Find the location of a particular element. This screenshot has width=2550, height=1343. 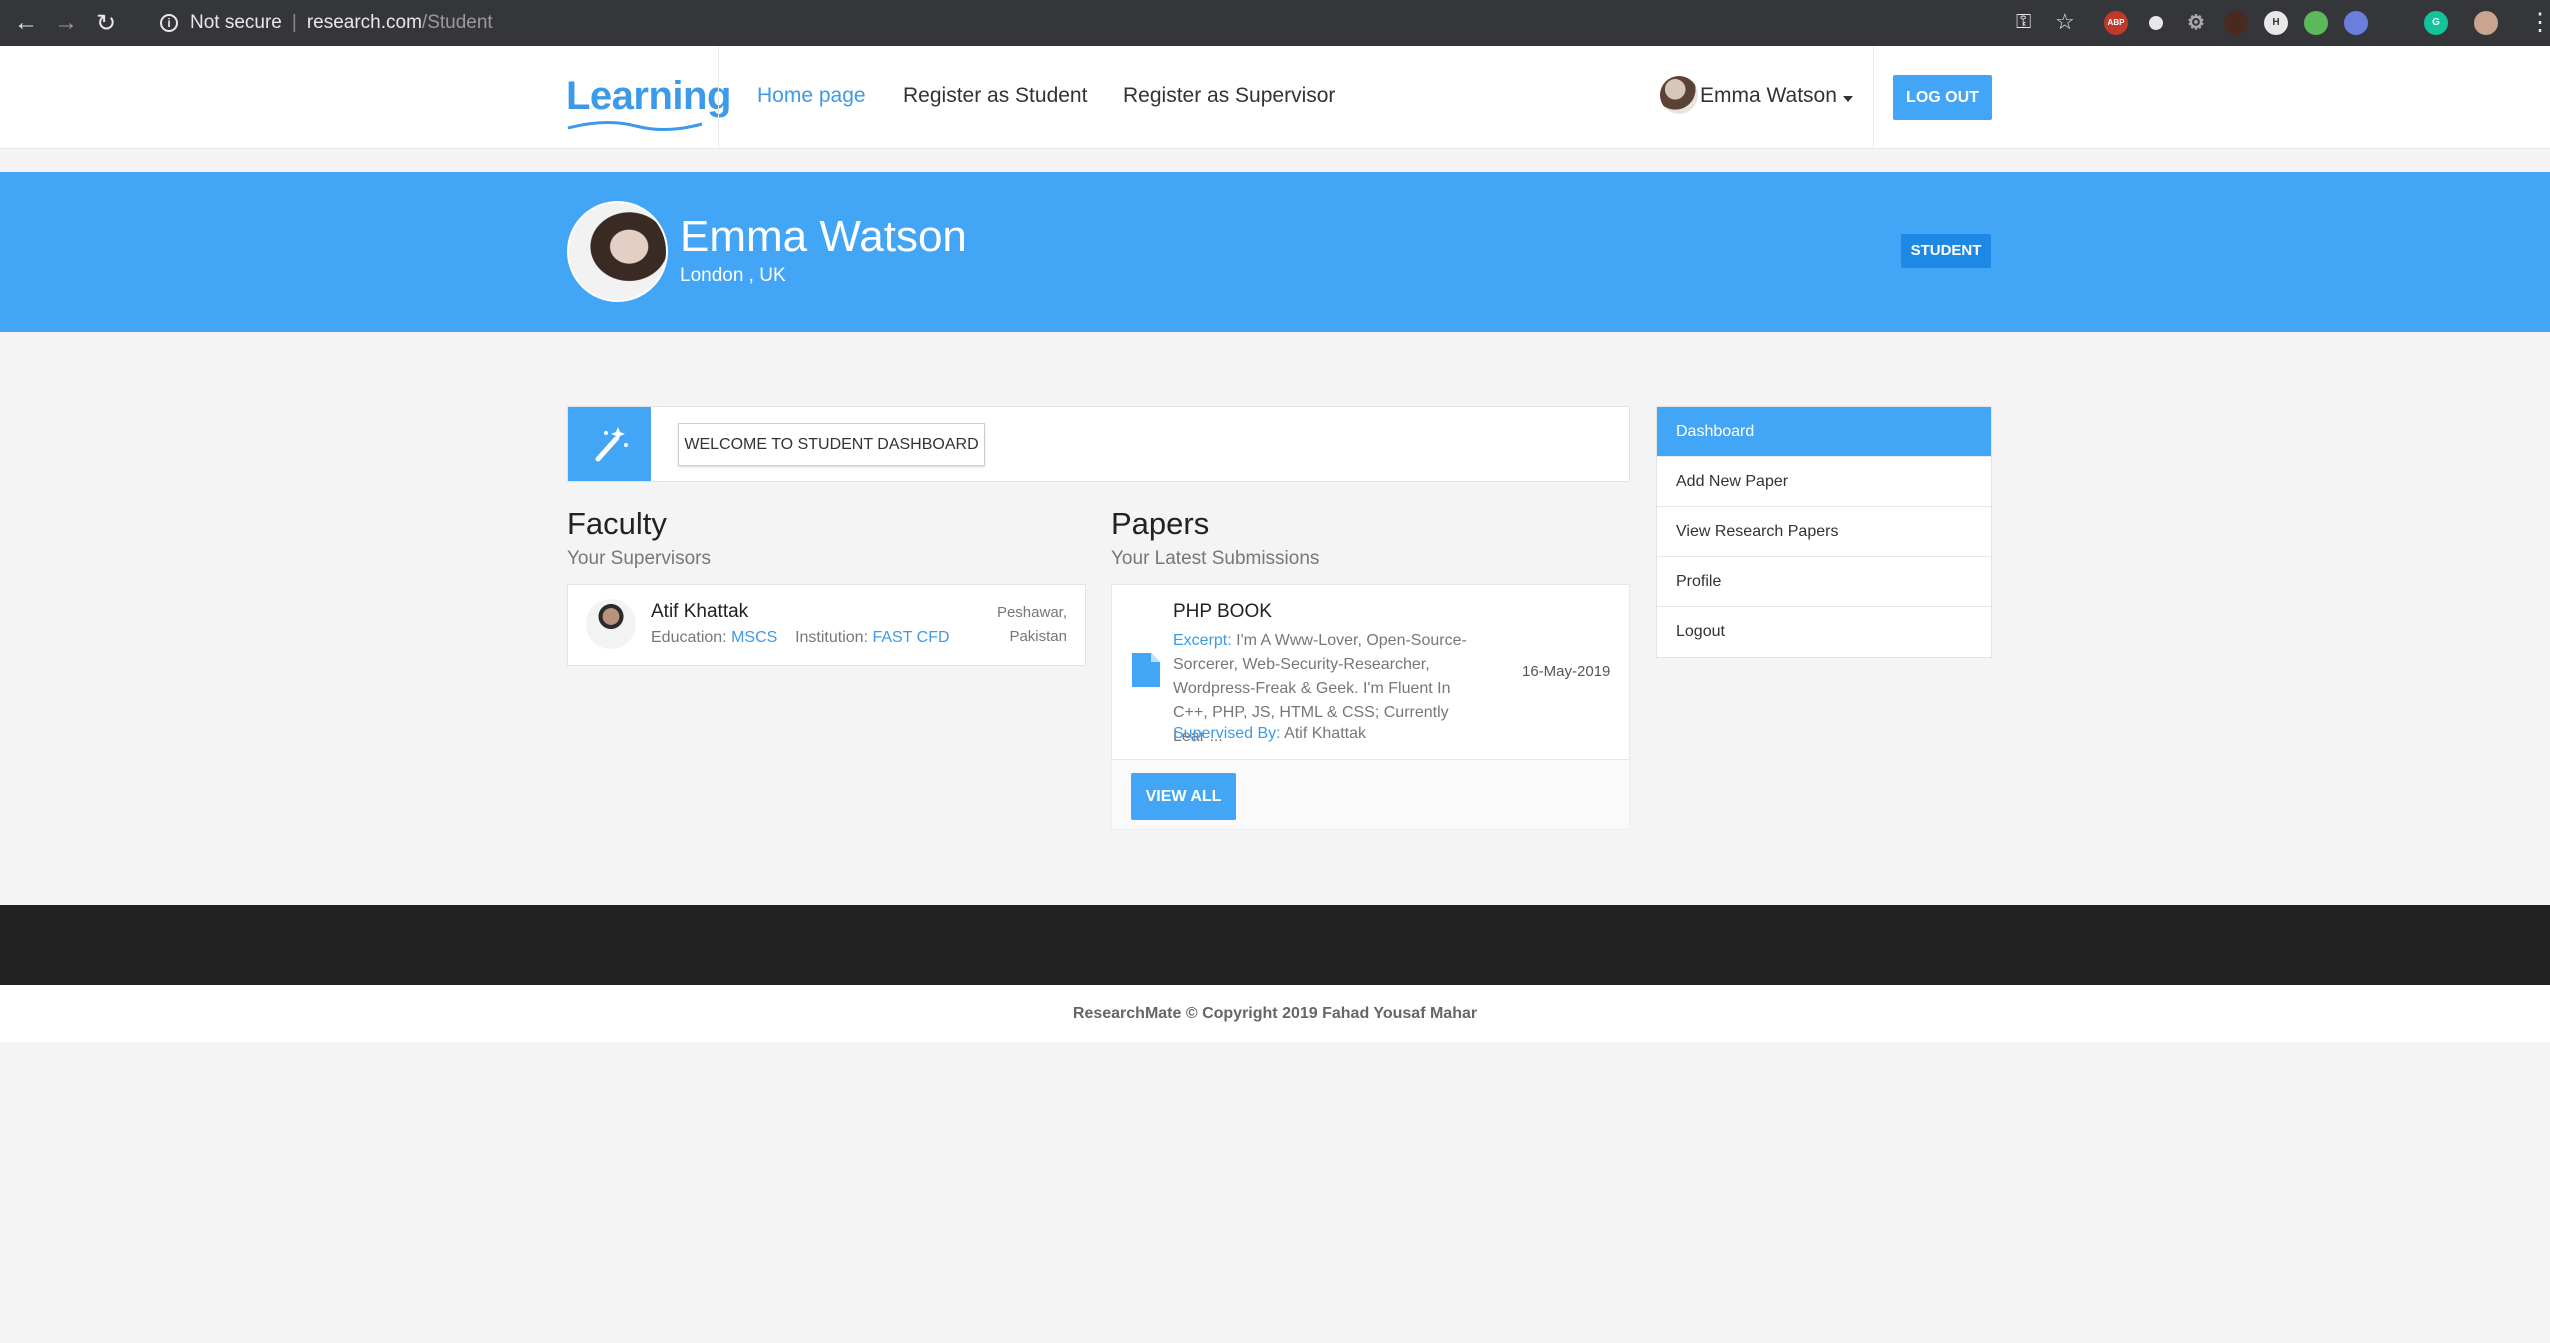

logo-swoosh-icon is located at coordinates (635, 126).